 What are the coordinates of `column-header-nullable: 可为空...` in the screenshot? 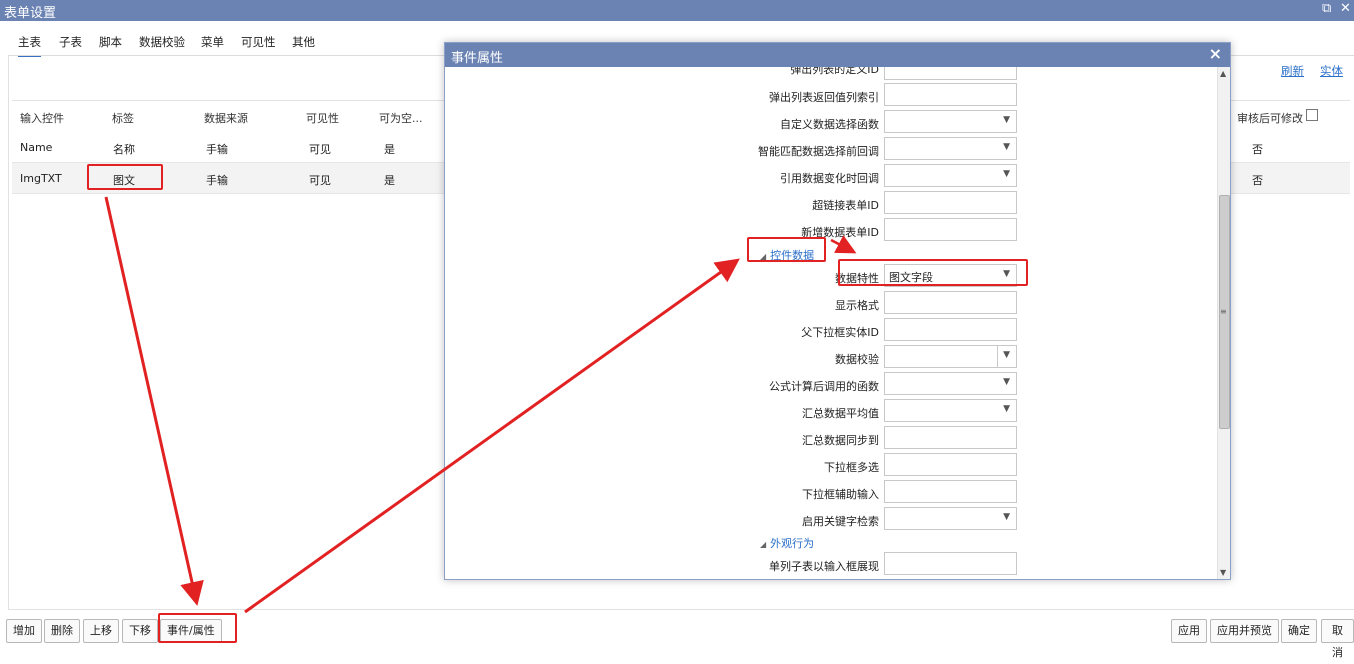 It's located at (401, 118).